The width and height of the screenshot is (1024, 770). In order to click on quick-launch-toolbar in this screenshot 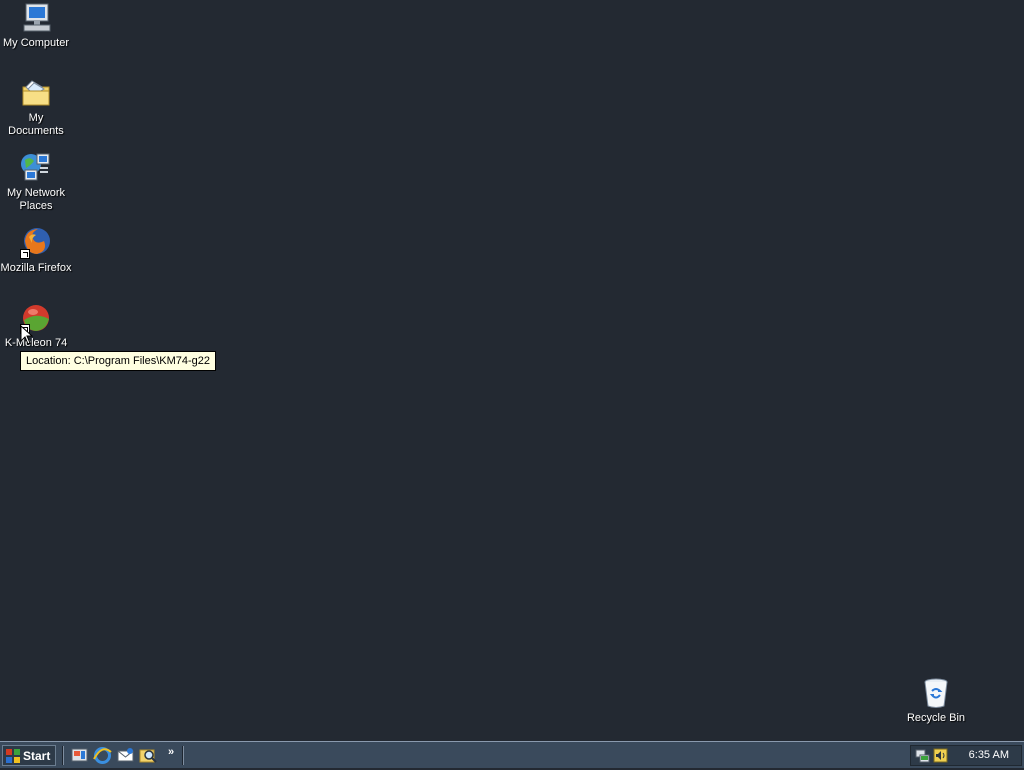, I will do `click(114, 755)`.